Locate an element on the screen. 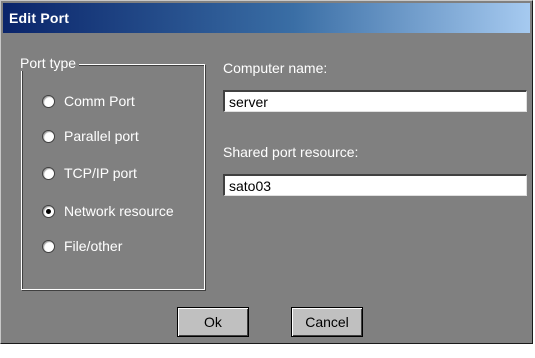 The height and width of the screenshot is (358, 535). radio-label: File/other is located at coordinates (93, 246).